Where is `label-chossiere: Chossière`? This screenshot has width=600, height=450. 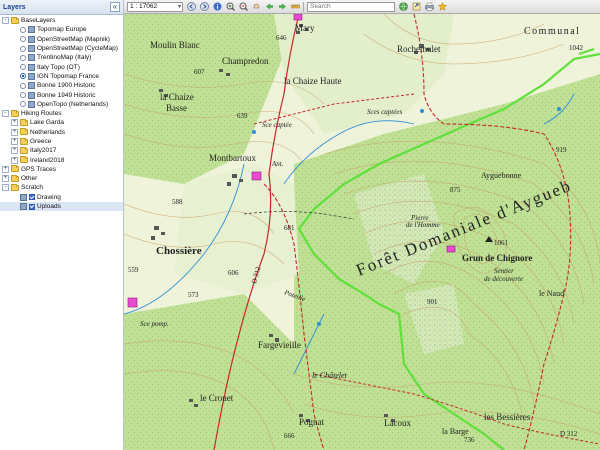 label-chossiere: Chossière is located at coordinates (179, 251).